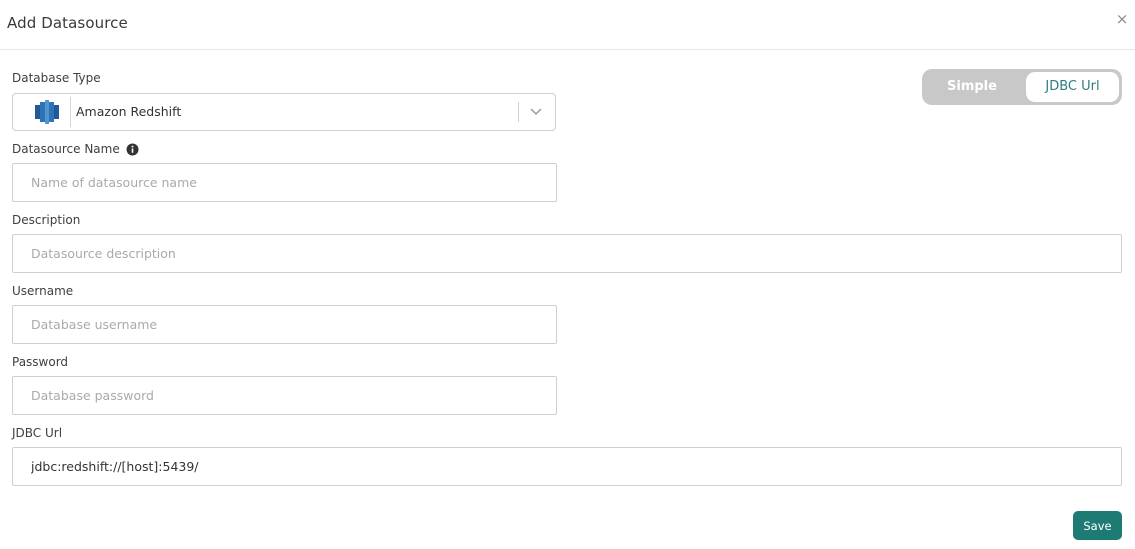 This screenshot has width=1135, height=549. Describe the element at coordinates (1122, 19) in the screenshot. I see `close-icon: ×` at that location.